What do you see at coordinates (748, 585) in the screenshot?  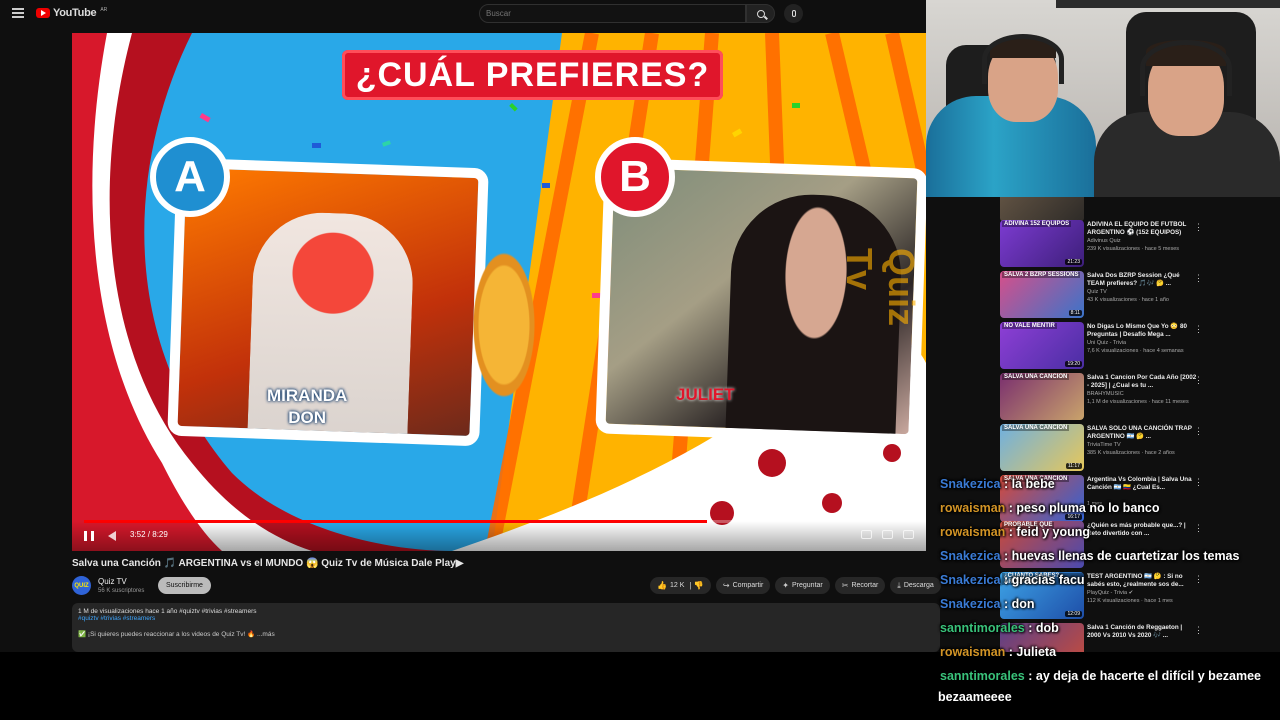 I see `share-label: Compartir` at bounding box center [748, 585].